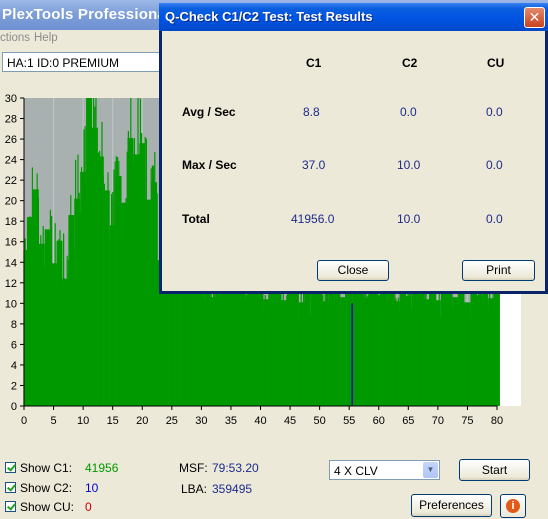 This screenshot has height=519, width=548. I want to click on total-c2-value: 10.0, so click(409, 219).